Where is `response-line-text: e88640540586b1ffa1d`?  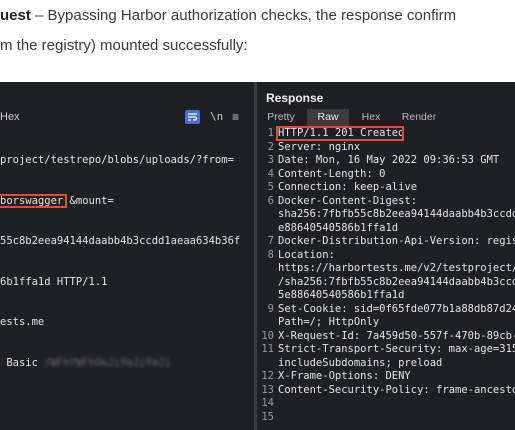
response-line-text: e88640540586b1ffa1d is located at coordinates (338, 227).